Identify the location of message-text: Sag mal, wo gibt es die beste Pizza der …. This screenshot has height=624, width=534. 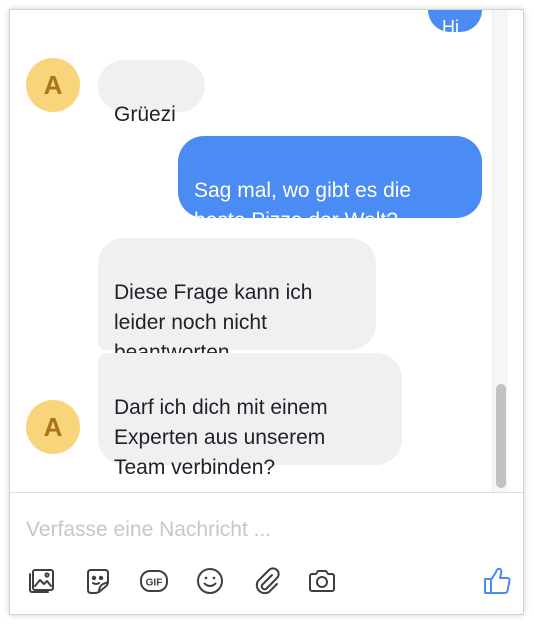
(303, 205).